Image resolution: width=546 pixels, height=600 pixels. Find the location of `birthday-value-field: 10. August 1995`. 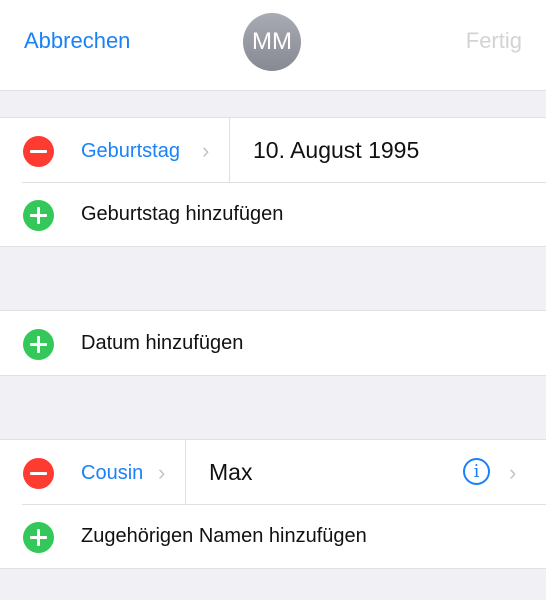

birthday-value-field: 10. August 1995 is located at coordinates (336, 150).